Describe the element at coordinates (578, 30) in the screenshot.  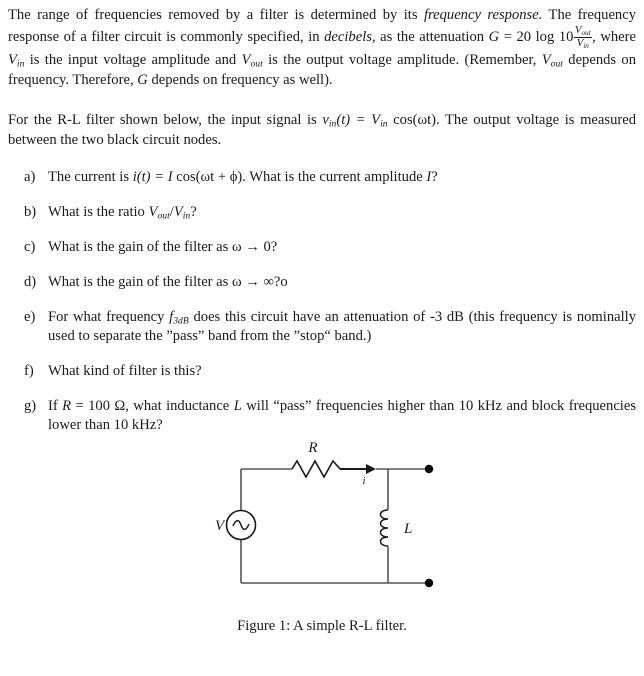
I see `fraction-num-v: V` at that location.